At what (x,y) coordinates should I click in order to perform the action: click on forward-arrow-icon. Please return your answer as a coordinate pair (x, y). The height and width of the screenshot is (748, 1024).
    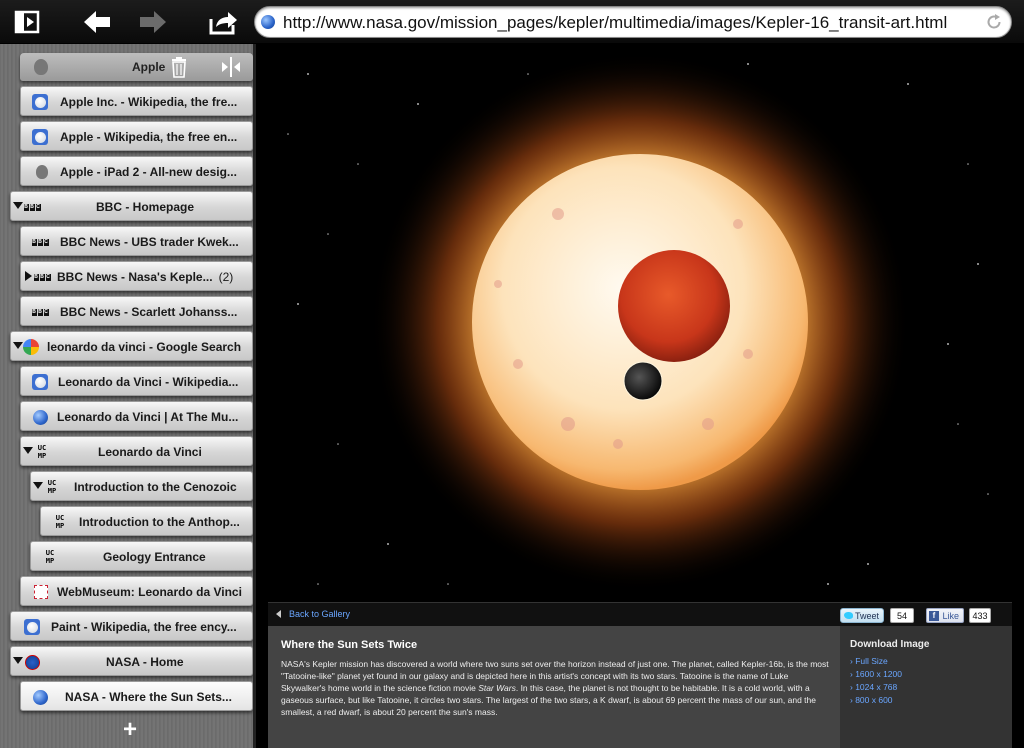
    Looking at the image, I should click on (153, 22).